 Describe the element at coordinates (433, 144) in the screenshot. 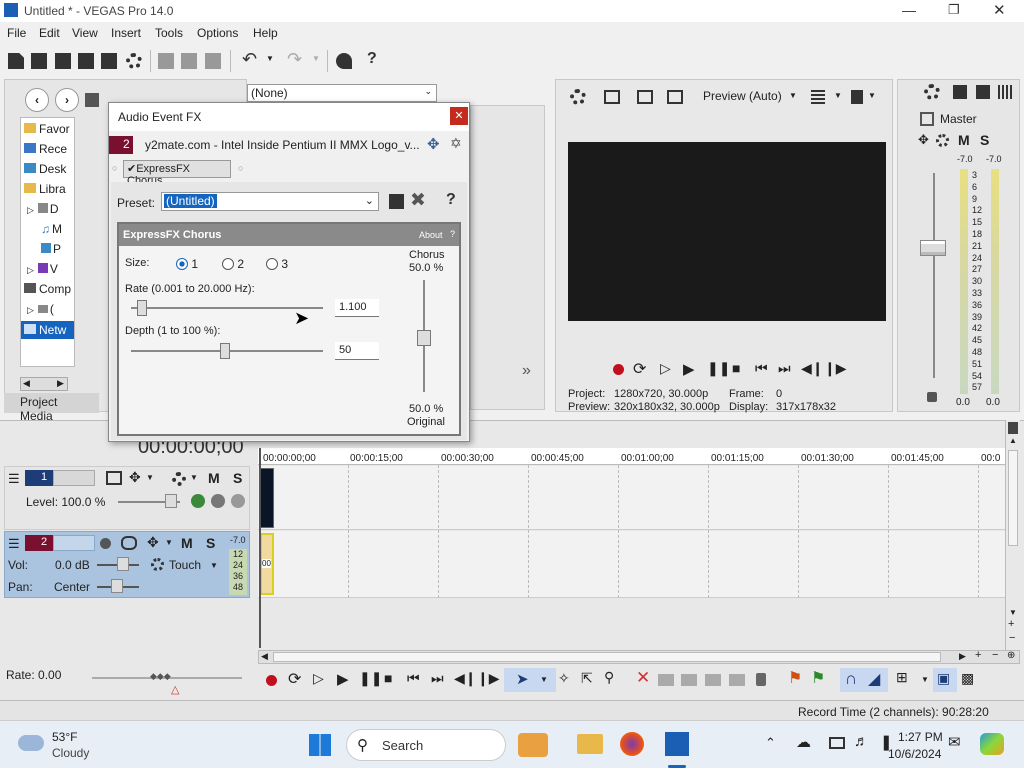

I see `plugin-chain-icon: ✥` at that location.